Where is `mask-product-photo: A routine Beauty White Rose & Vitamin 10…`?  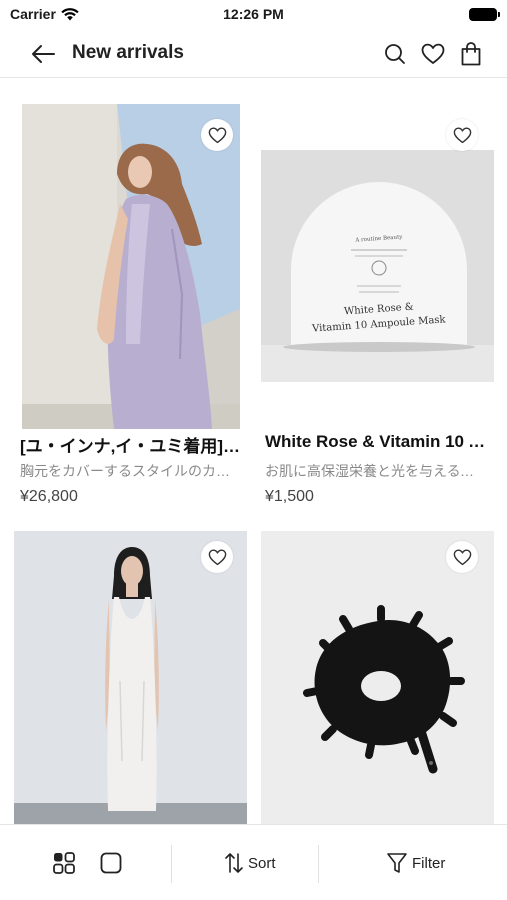 mask-product-photo: A routine Beauty White Rose & Vitamin 10… is located at coordinates (377, 266).